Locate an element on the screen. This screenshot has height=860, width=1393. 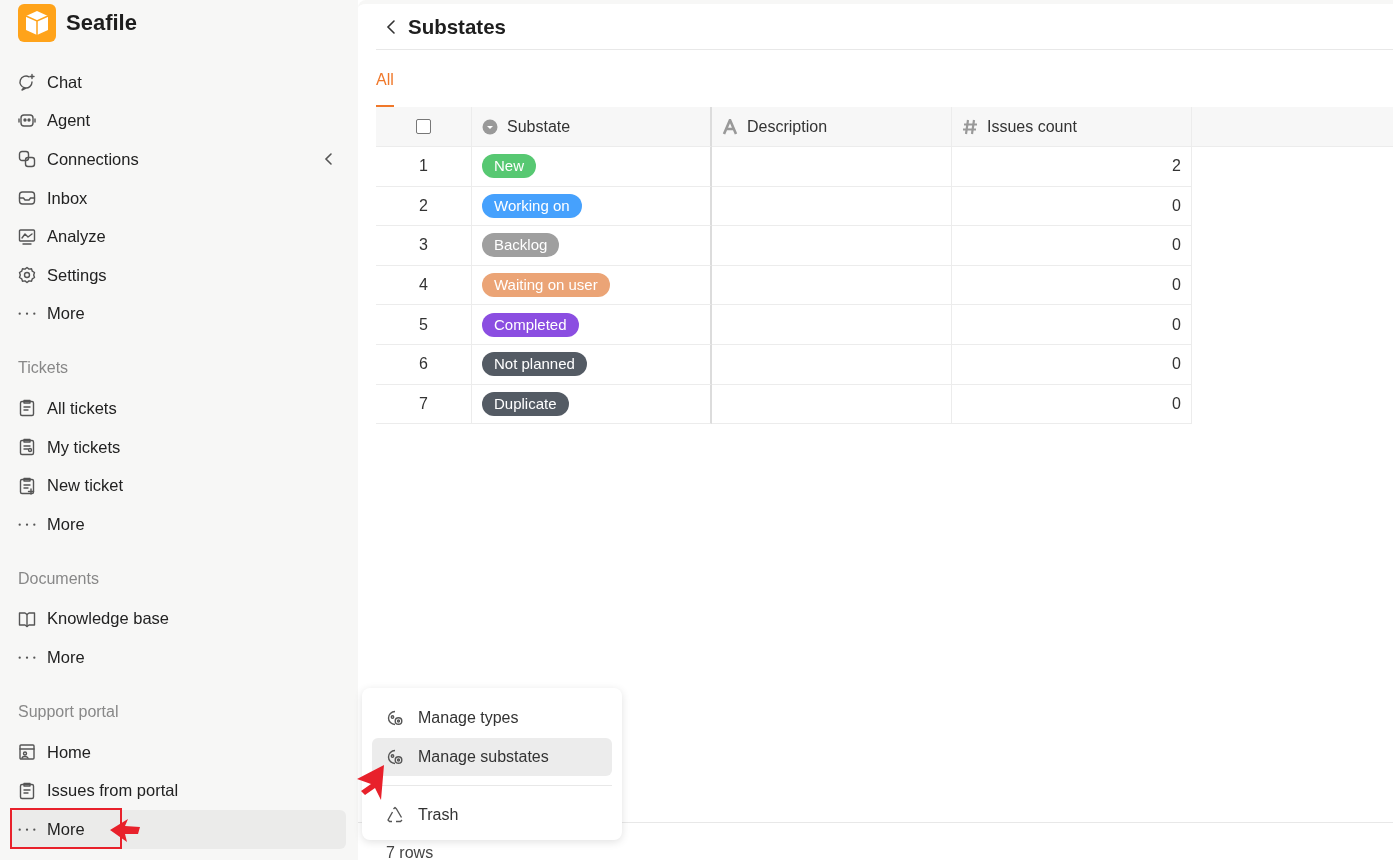
sidebar-item: Agent is located at coordinates (178, 121).